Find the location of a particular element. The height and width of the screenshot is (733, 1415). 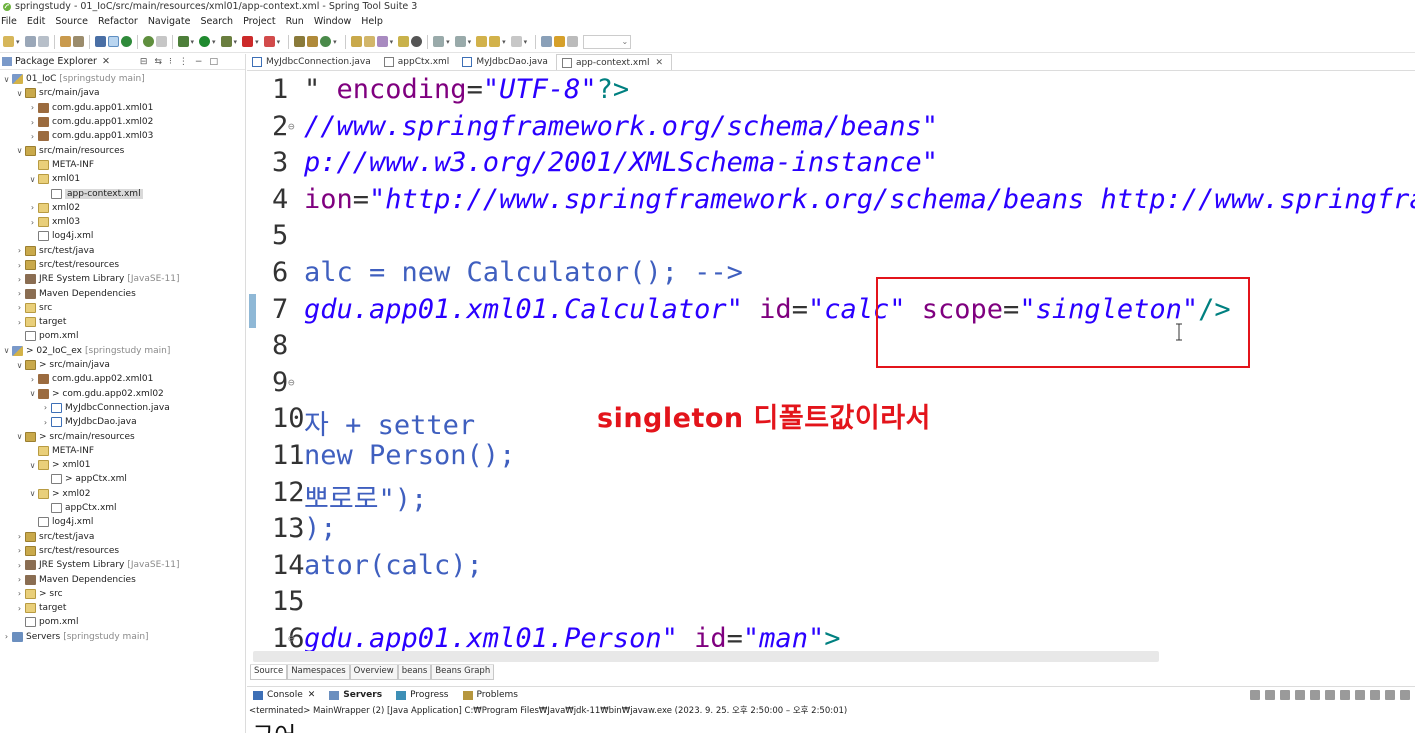

menu-navigate: Navigate is located at coordinates (169, 21).